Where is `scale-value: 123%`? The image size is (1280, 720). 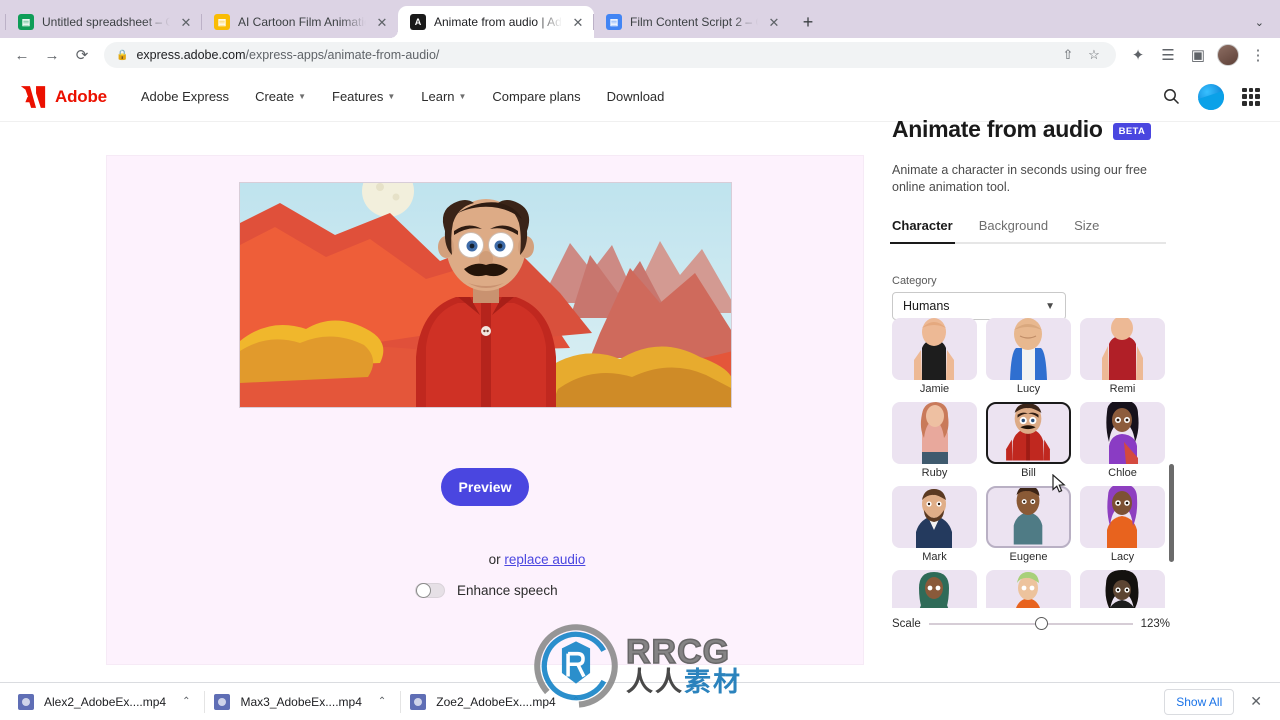
scale-value: 123% is located at coordinates (1155, 624).